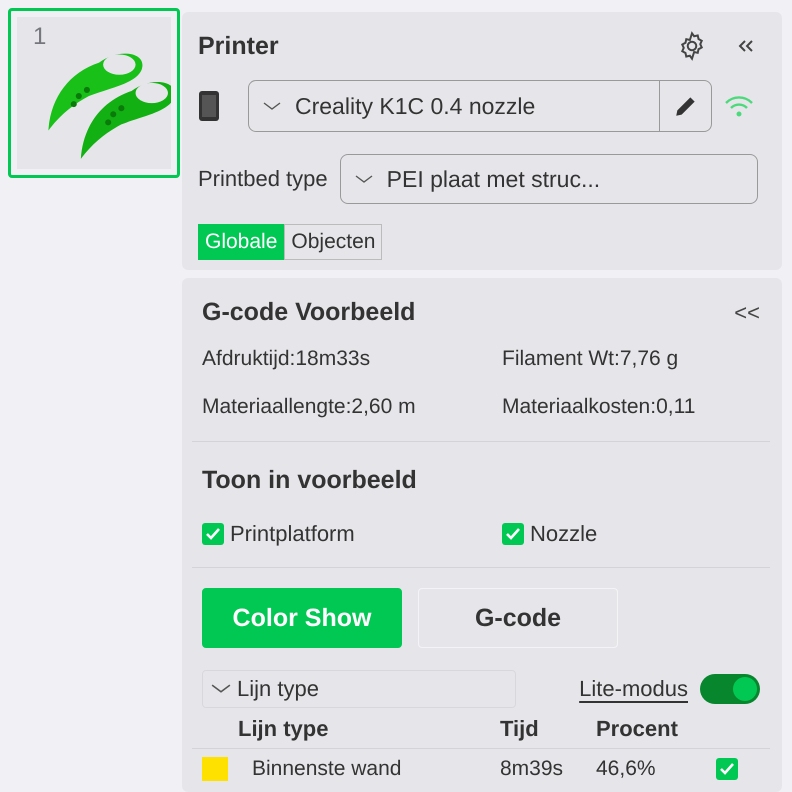  I want to click on collapse-icon, so click(746, 46).